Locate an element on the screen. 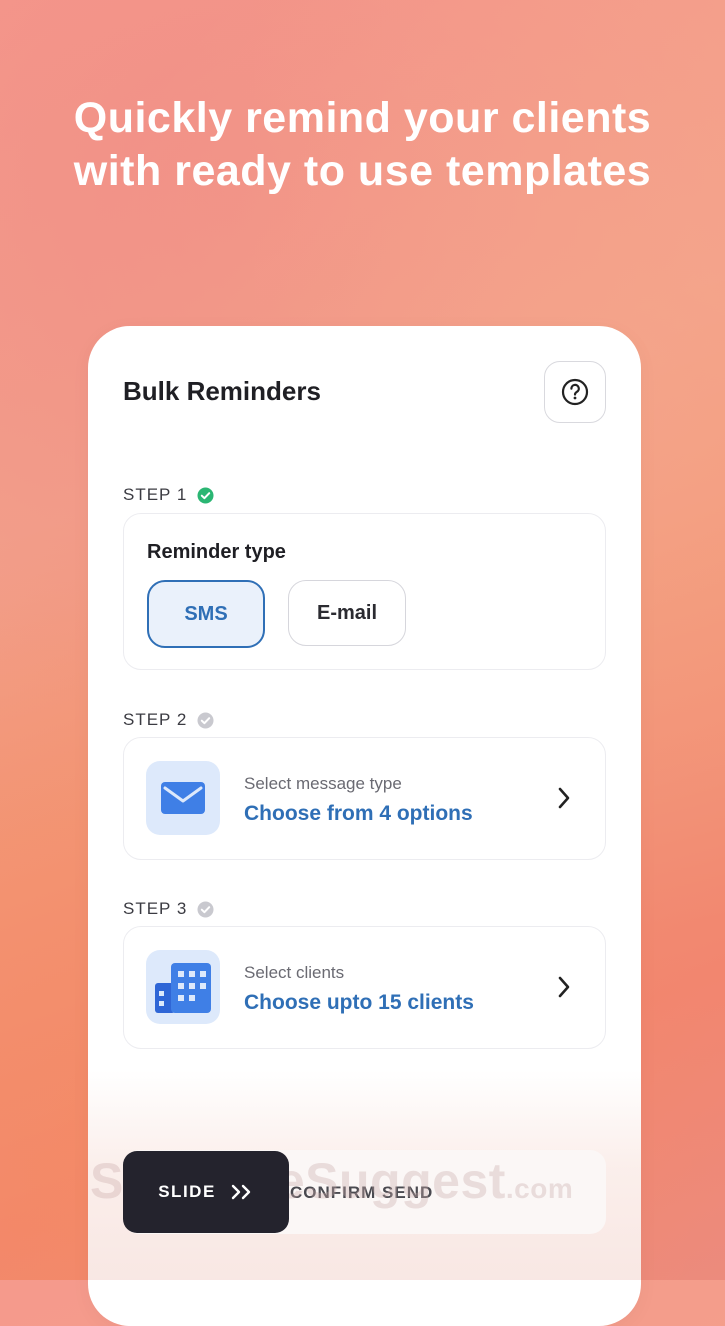 The width and height of the screenshot is (725, 1326). watermark-suffix: .com is located at coordinates (539, 1188).